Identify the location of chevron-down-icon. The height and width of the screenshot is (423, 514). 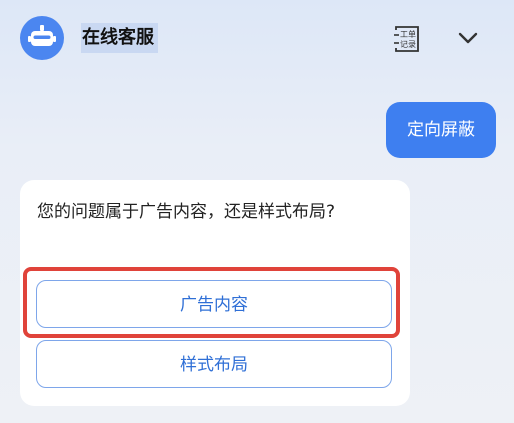
(468, 38).